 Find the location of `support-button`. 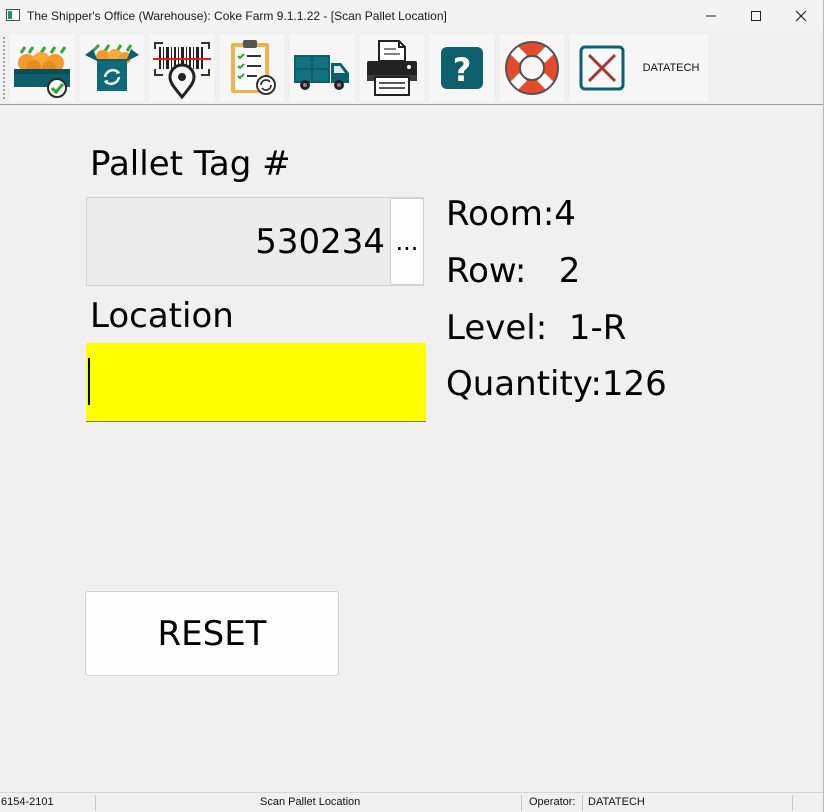

support-button is located at coordinates (532, 68).